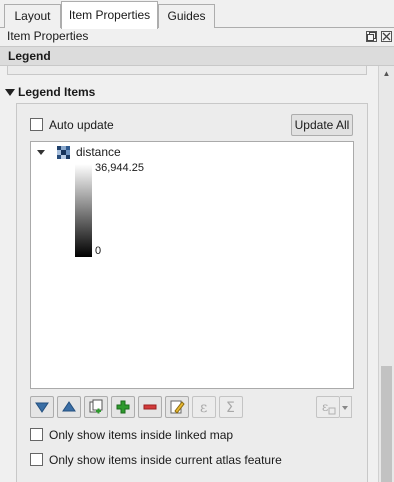  Describe the element at coordinates (119, 168) in the screenshot. I see `ramp-max-label: 36,944.25` at that location.